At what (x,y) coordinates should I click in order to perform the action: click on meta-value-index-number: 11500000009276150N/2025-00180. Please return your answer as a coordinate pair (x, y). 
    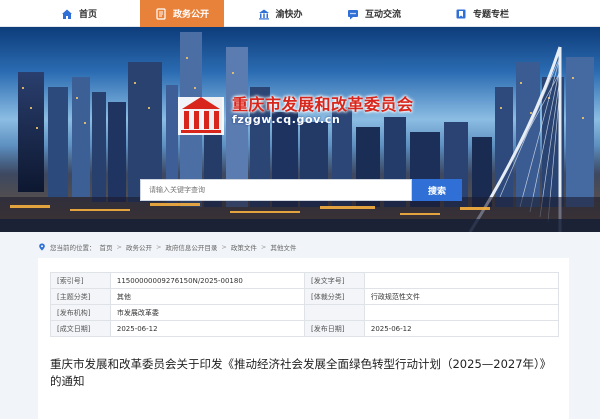
    Looking at the image, I should click on (207, 280).